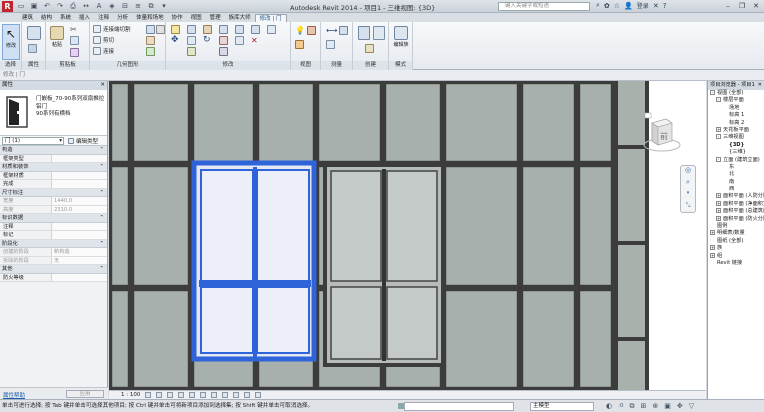 The width and height of the screenshot is (764, 412). What do you see at coordinates (225, 395) in the screenshot?
I see `lock-view-icon` at bounding box center [225, 395].